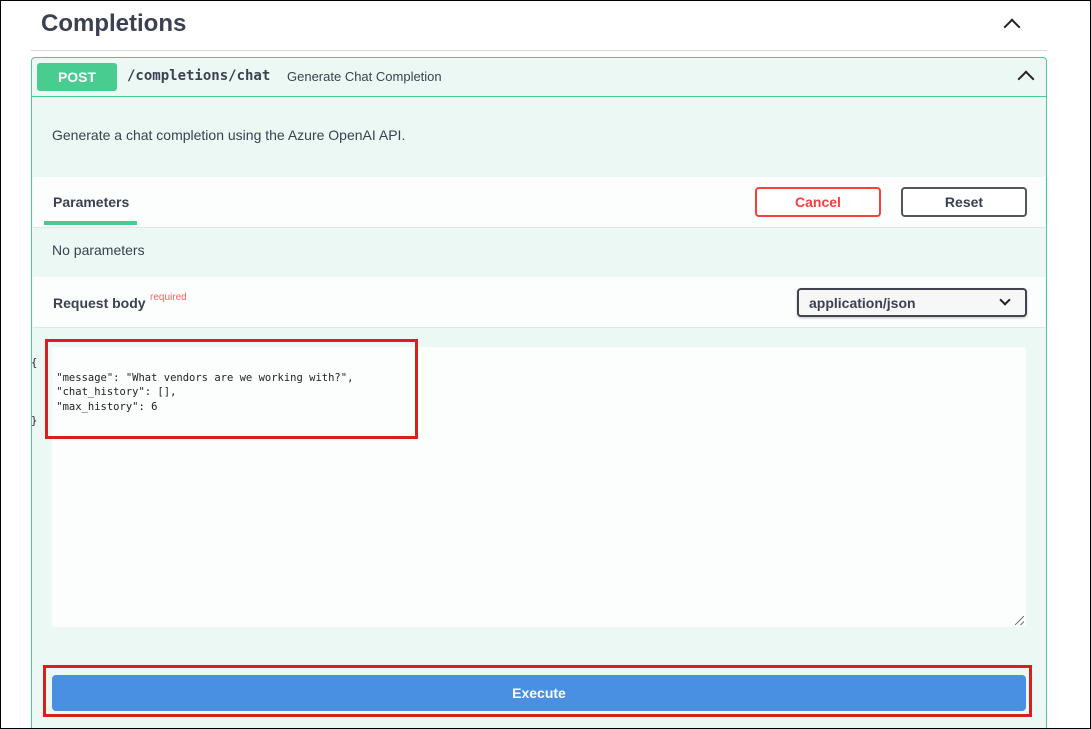 This screenshot has width=1091, height=729. I want to click on resize-handle-icon, so click(1019, 620).